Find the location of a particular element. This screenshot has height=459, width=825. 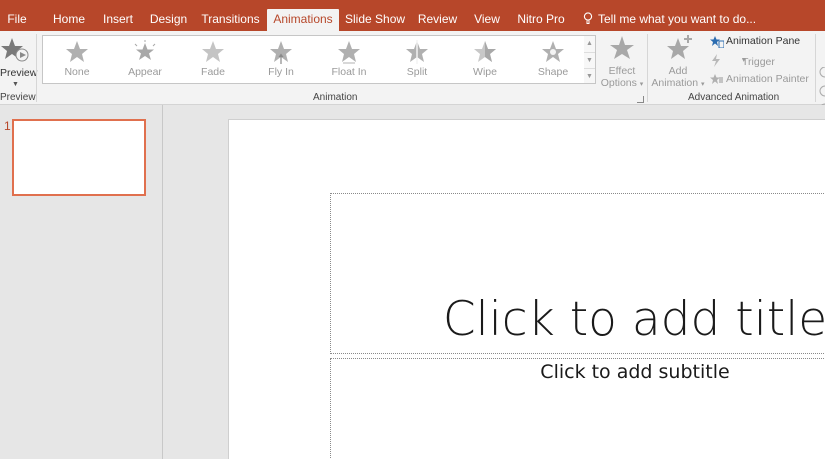

animation-none: None is located at coordinates (77, 59).